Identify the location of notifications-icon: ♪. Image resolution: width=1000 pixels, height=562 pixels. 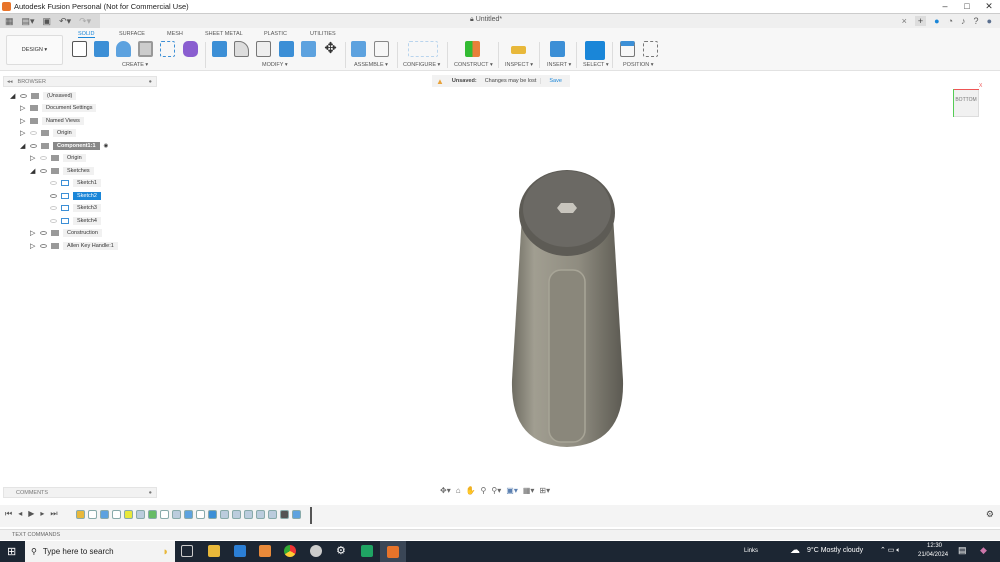
(963, 21).